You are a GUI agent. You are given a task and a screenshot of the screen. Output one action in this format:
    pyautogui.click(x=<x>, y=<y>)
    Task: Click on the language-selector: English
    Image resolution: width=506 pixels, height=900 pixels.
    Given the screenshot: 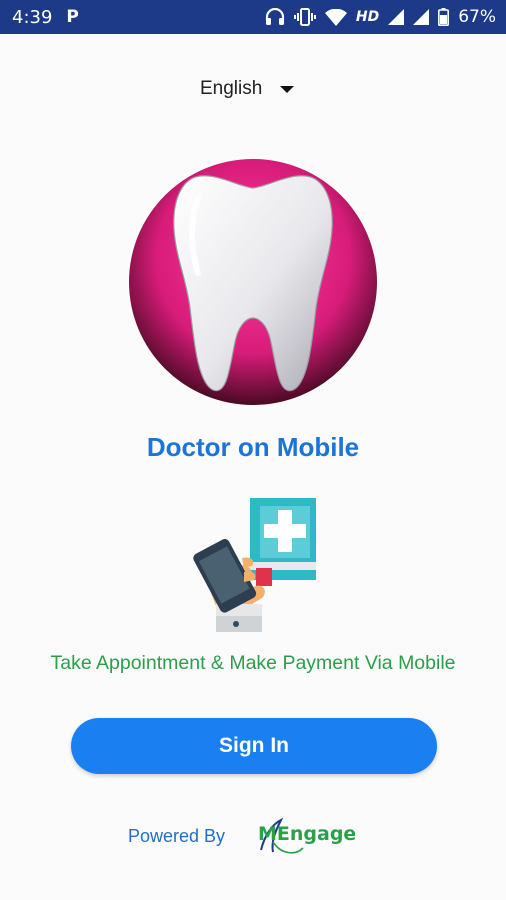 What is the action you would take?
    pyautogui.click(x=260, y=89)
    